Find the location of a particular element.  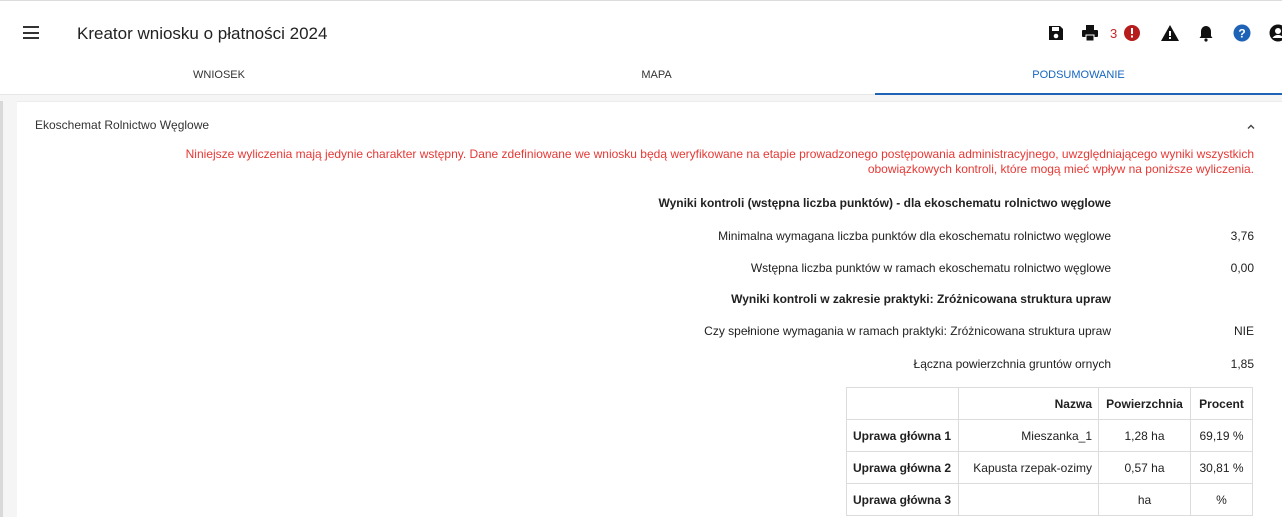

crop-area: 1,28 ha is located at coordinates (1144, 435).